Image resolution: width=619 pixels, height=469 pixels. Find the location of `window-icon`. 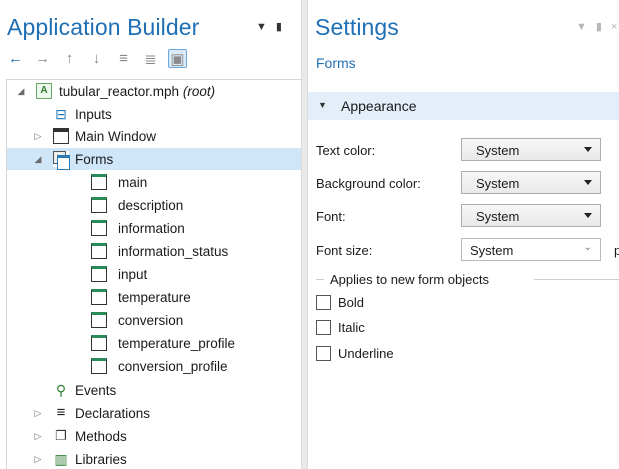

window-icon is located at coordinates (61, 136).